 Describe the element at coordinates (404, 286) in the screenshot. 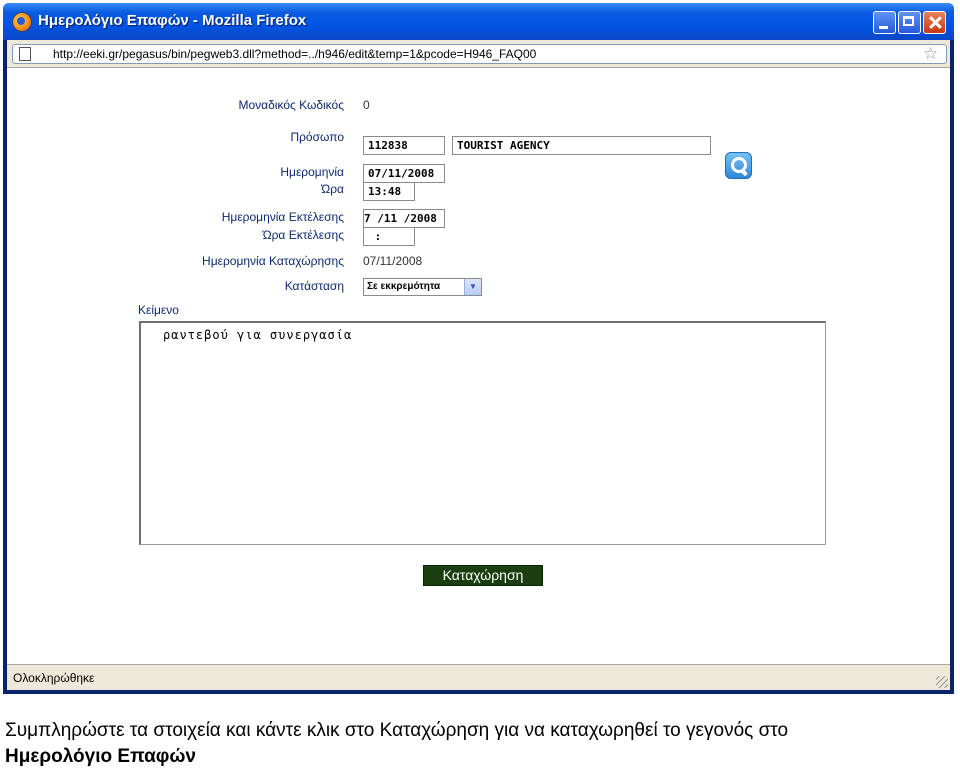

I see `status-selected-value: Σε εκκρεμότητα` at that location.